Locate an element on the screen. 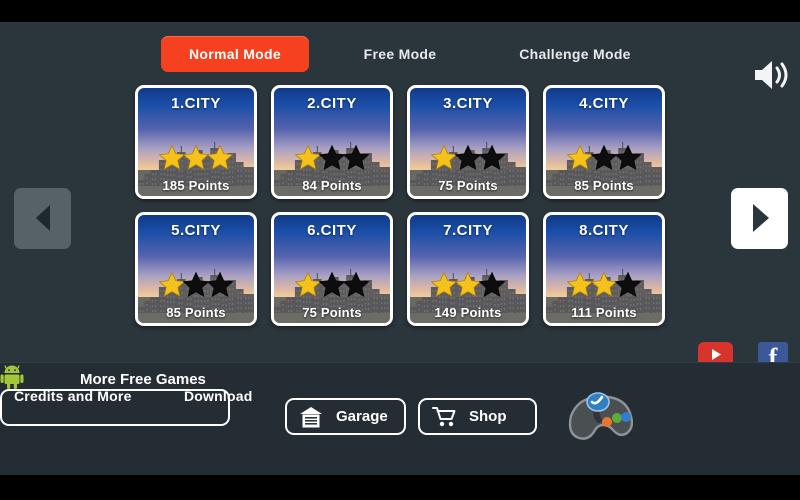 The image size is (800, 500). shopping-cart-icon is located at coordinates (445, 419).